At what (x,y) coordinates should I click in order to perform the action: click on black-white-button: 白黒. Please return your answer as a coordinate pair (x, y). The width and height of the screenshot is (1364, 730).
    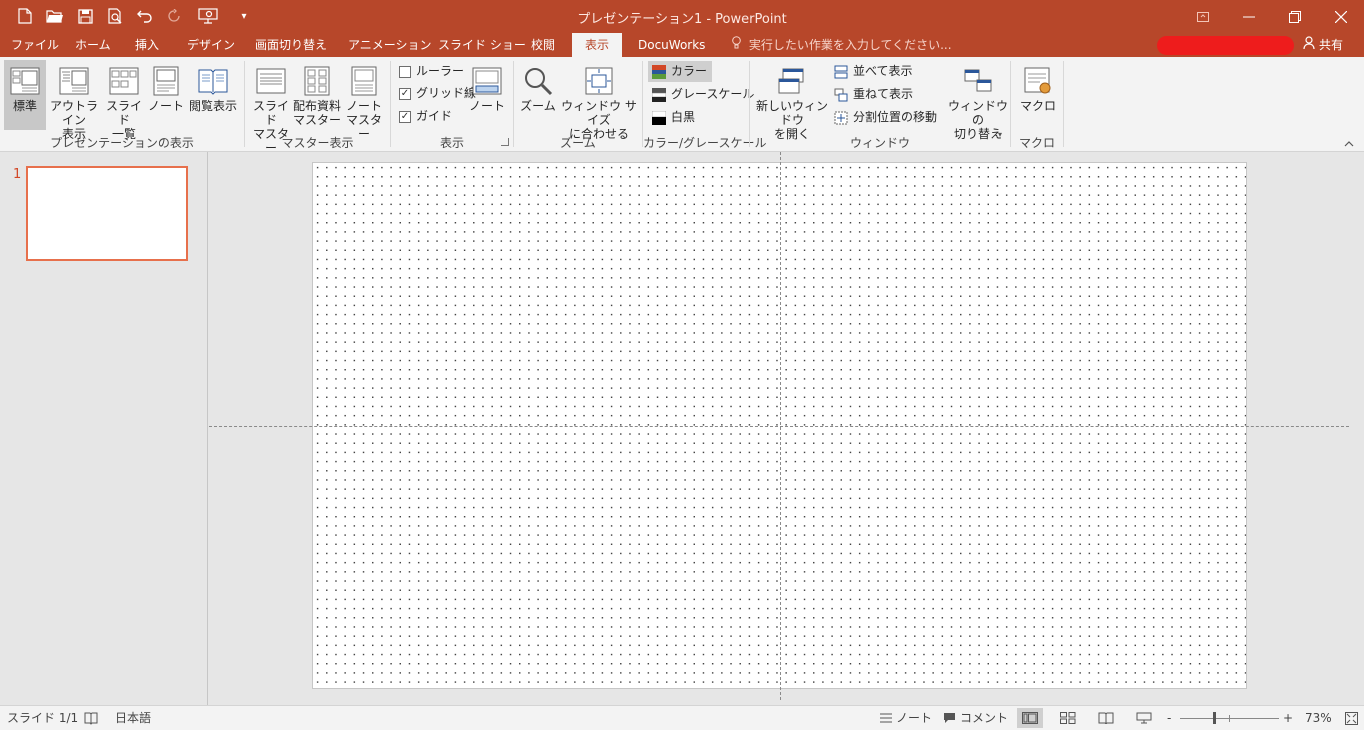
    Looking at the image, I should click on (673, 117).